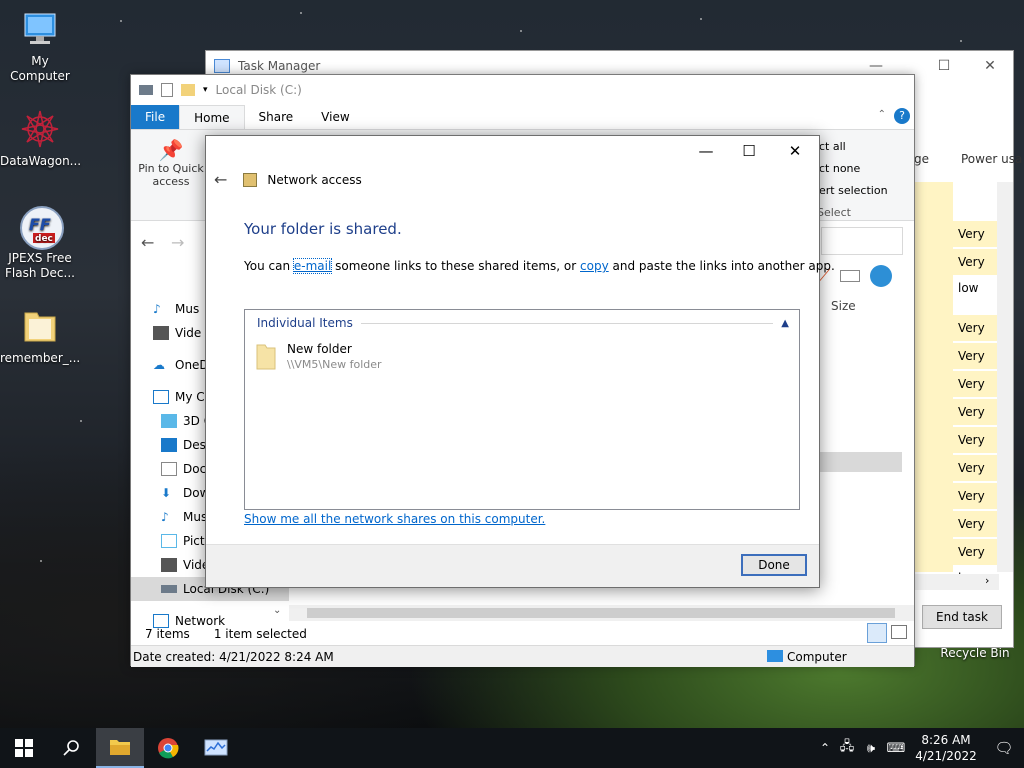 The image size is (1024, 768). I want to click on status-bar: 7 items 1 item selected, so click(522, 634).